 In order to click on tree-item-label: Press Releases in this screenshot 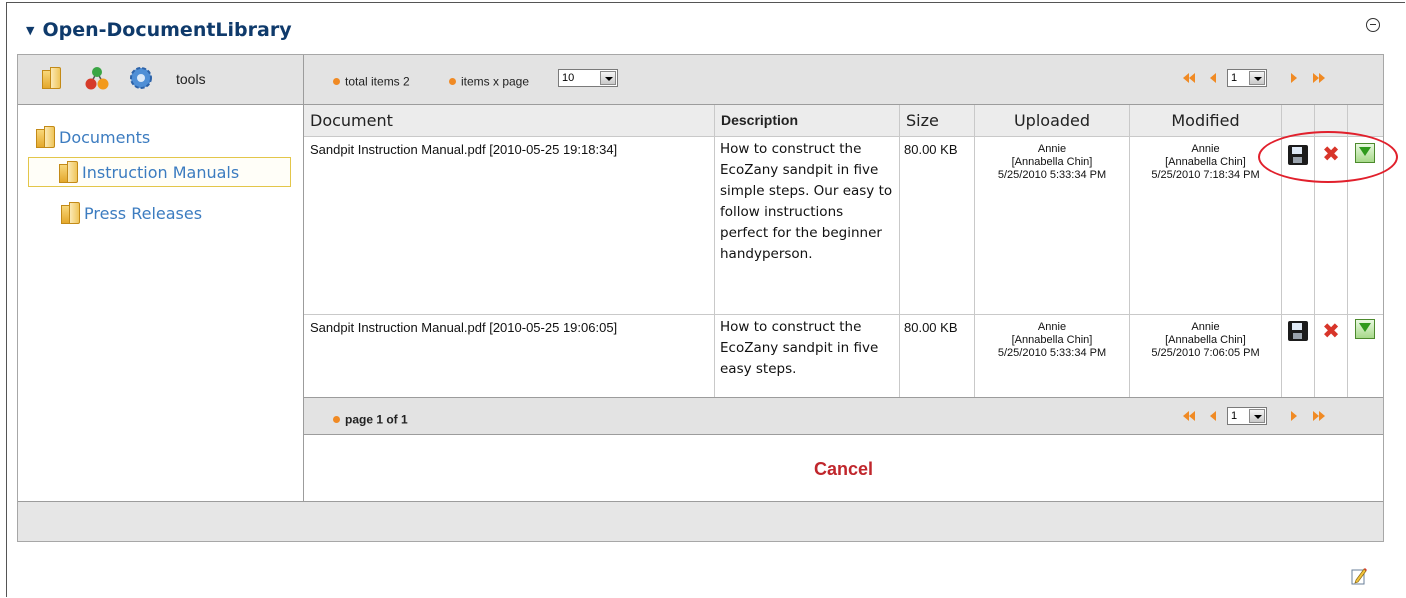, I will do `click(143, 213)`.